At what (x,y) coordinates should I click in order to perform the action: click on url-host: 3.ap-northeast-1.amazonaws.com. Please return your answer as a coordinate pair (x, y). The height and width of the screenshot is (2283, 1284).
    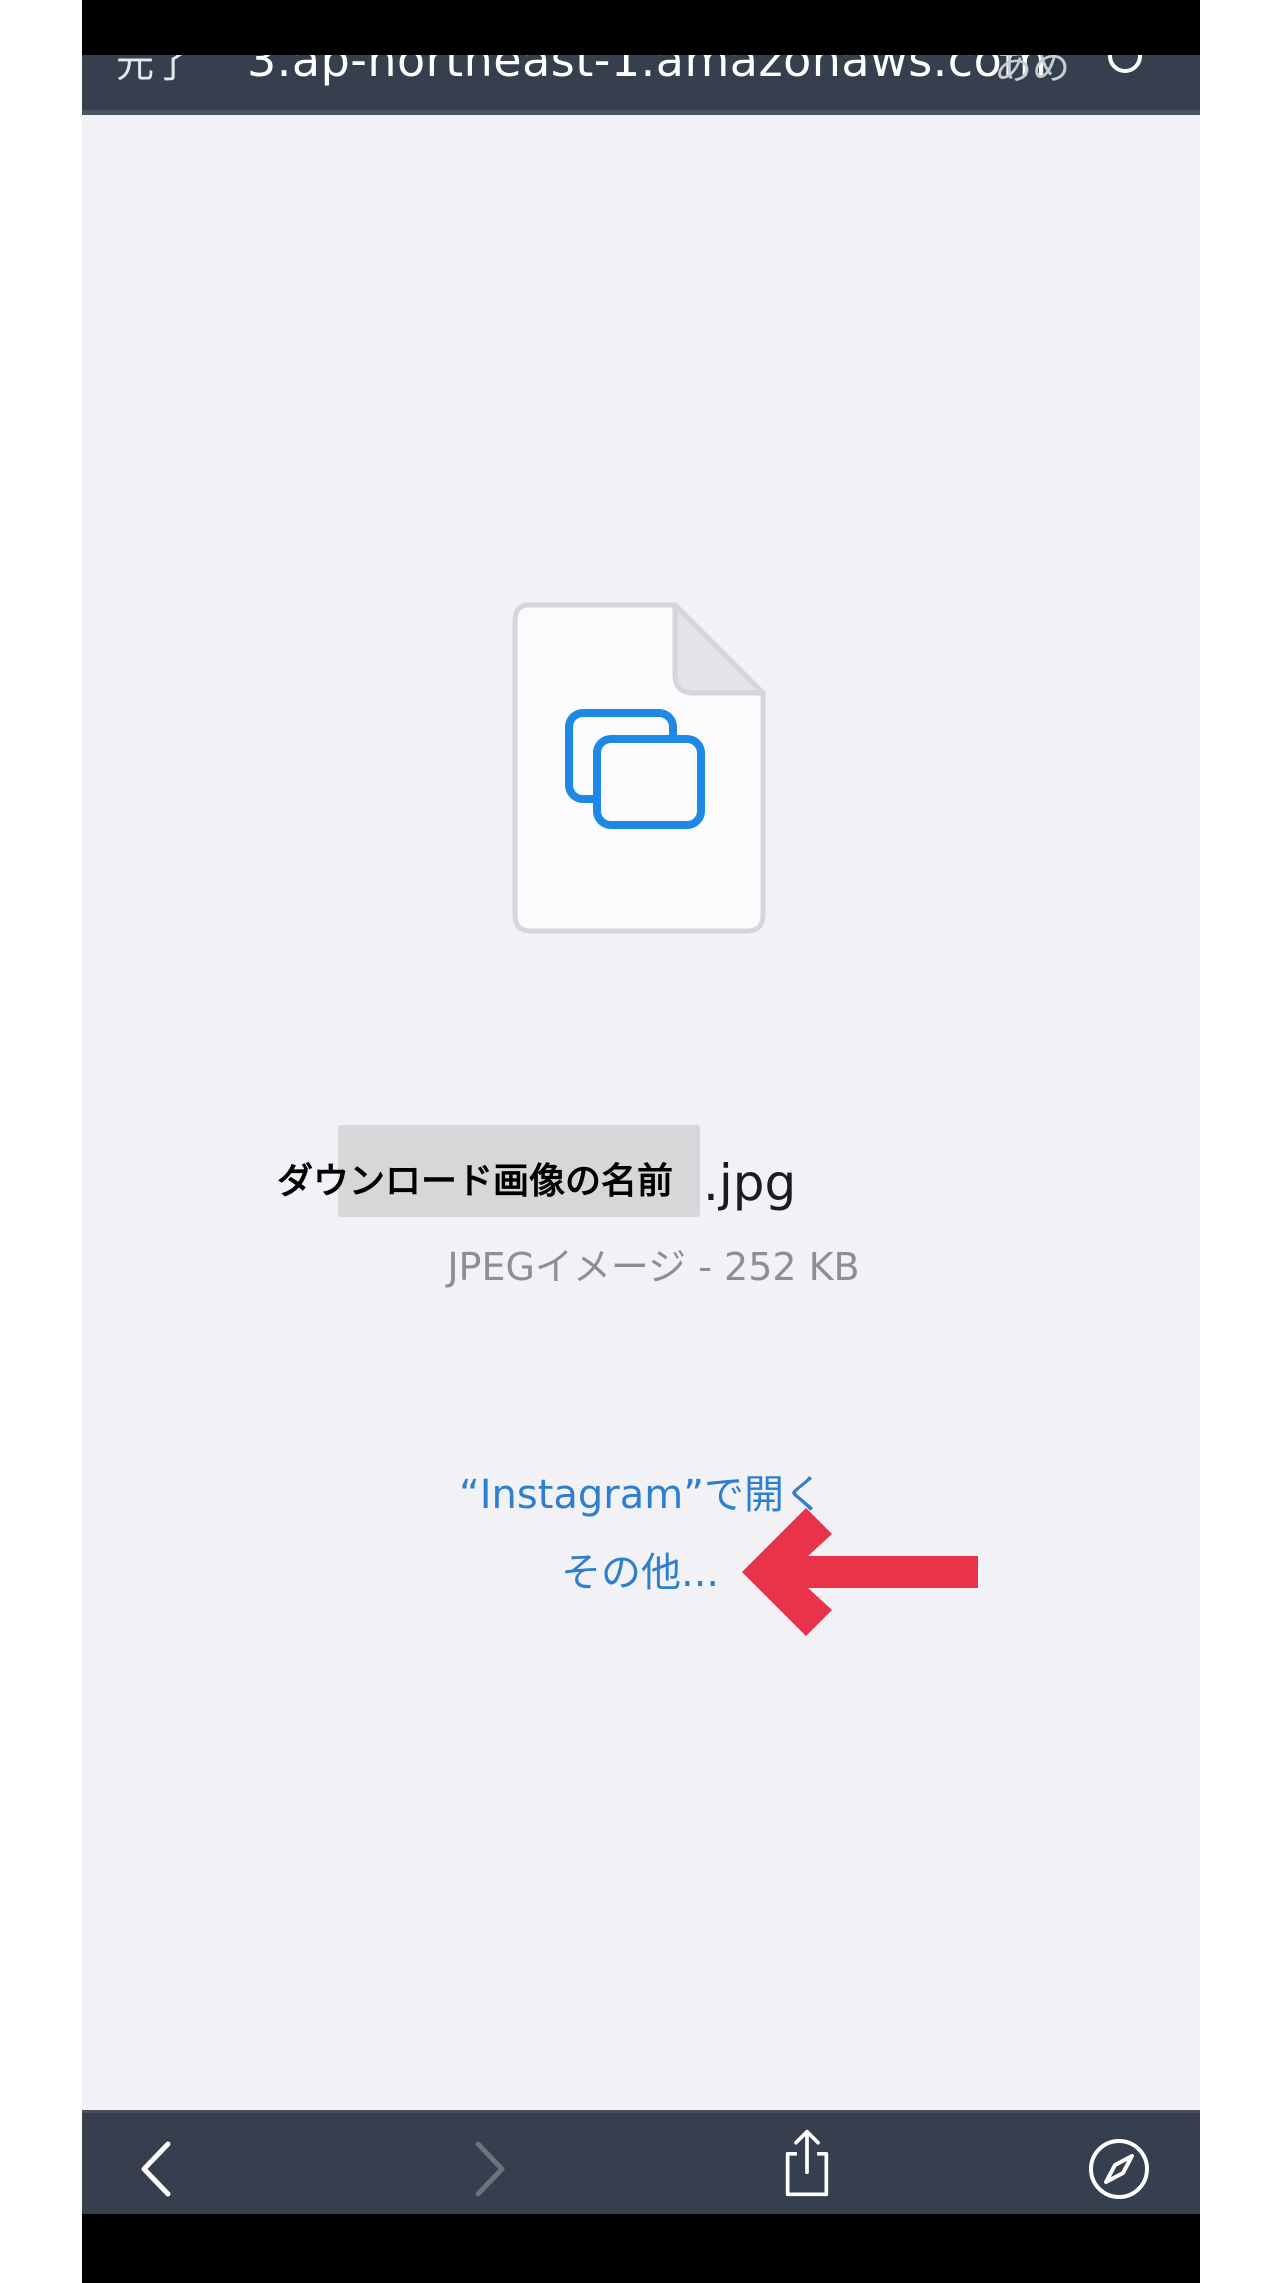
    Looking at the image, I should click on (647, 71).